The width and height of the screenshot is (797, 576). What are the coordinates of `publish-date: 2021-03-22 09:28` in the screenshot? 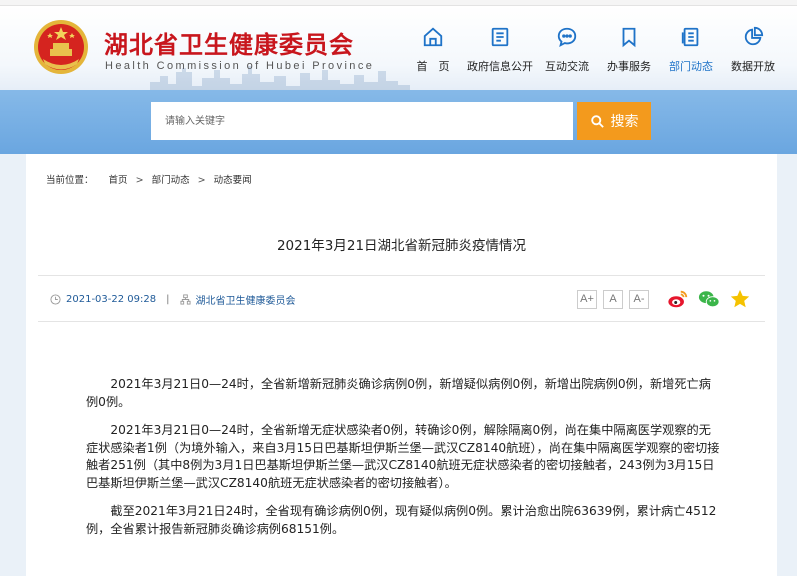 It's located at (111, 299).